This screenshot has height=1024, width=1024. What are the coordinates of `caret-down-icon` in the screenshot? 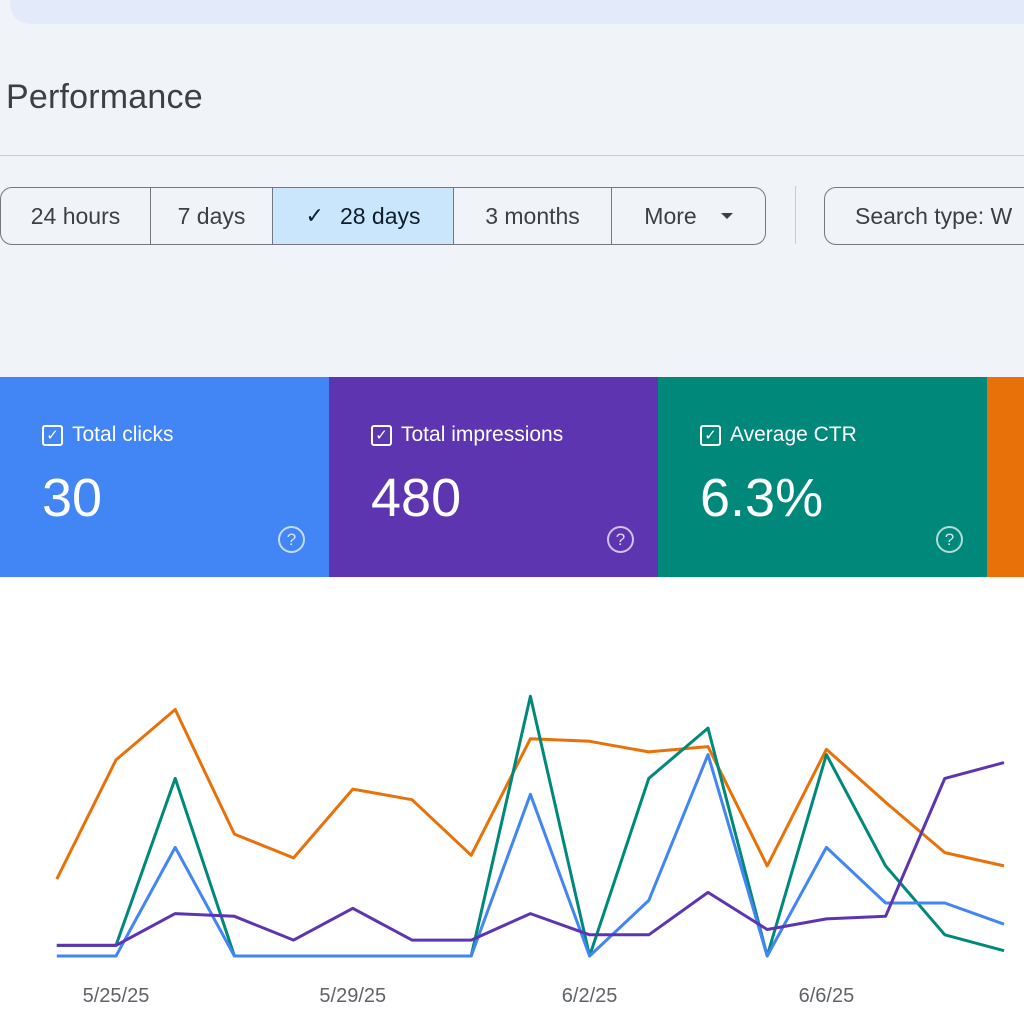 It's located at (726, 216).